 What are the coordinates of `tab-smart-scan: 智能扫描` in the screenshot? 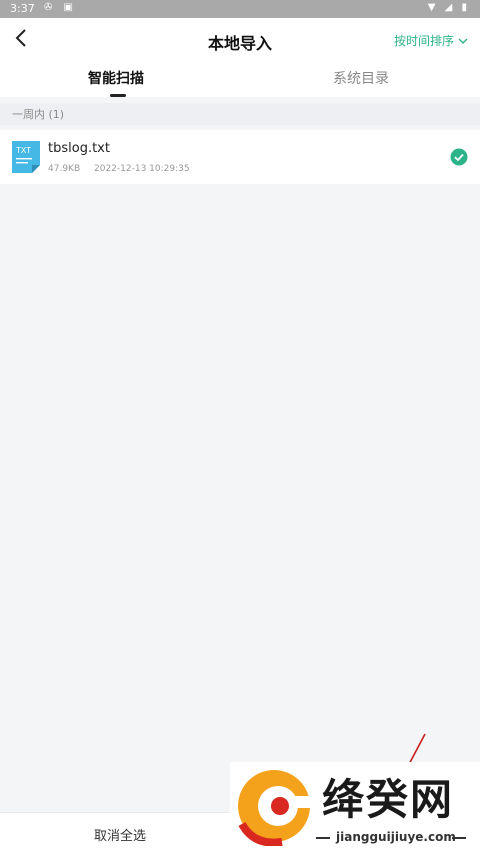 It's located at (116, 78).